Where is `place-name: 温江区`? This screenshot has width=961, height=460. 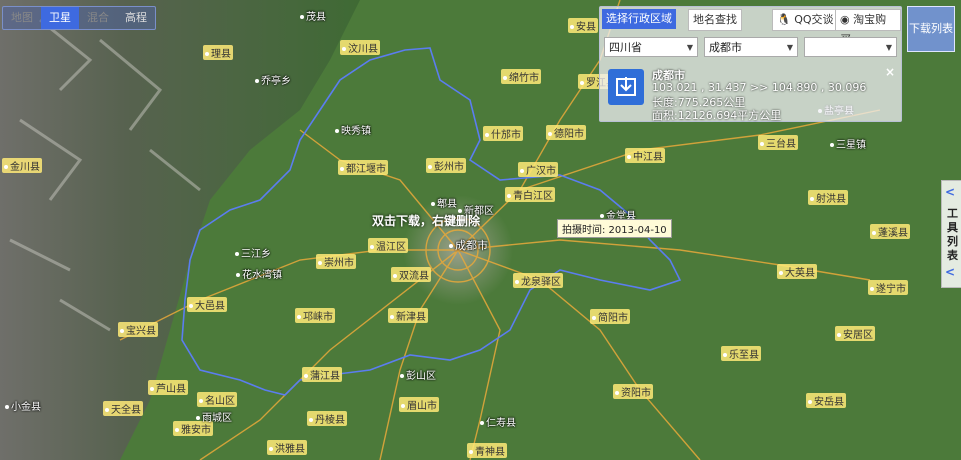 place-name: 温江区 is located at coordinates (391, 247).